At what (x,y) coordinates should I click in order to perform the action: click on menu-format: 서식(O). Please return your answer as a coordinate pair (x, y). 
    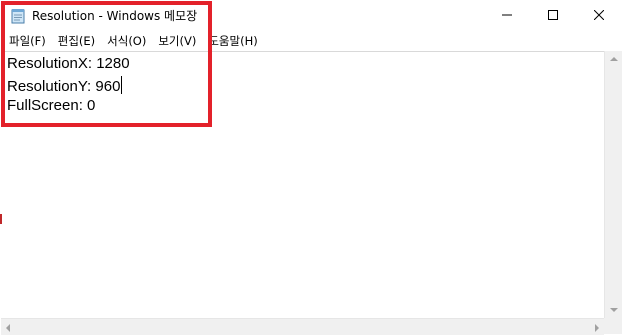
    Looking at the image, I should click on (126, 41).